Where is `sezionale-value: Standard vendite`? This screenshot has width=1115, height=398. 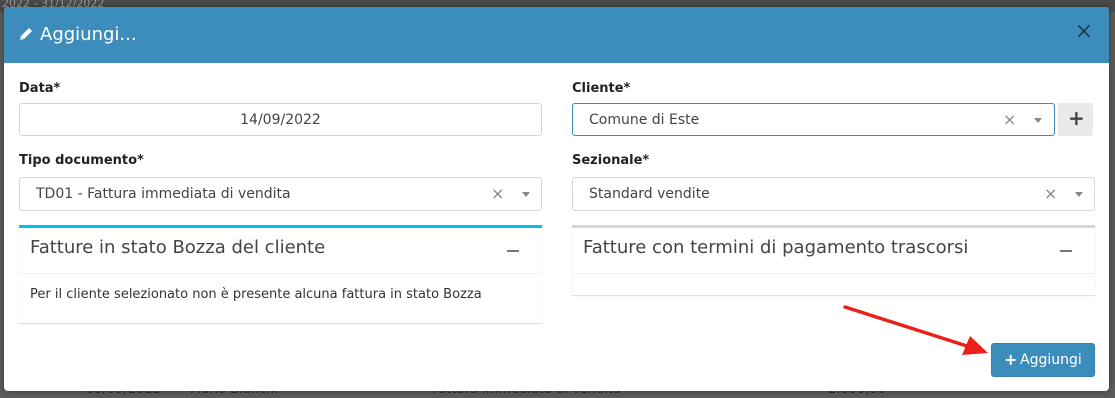 sezionale-value: Standard vendite is located at coordinates (649, 194).